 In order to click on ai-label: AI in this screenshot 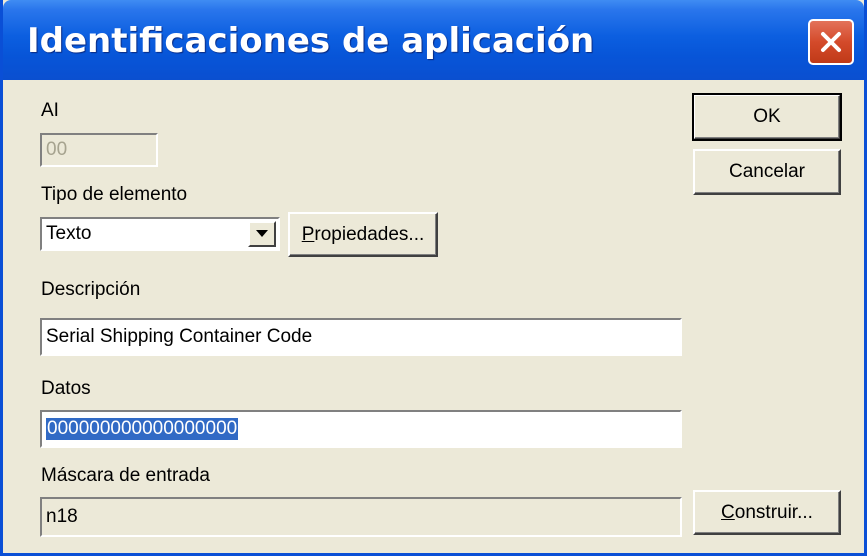, I will do `click(50, 110)`.